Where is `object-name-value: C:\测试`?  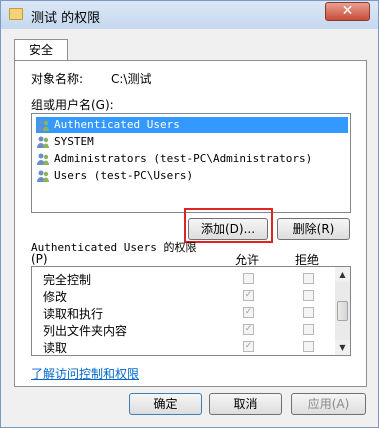
object-name-value: C:\测试 is located at coordinates (131, 79).